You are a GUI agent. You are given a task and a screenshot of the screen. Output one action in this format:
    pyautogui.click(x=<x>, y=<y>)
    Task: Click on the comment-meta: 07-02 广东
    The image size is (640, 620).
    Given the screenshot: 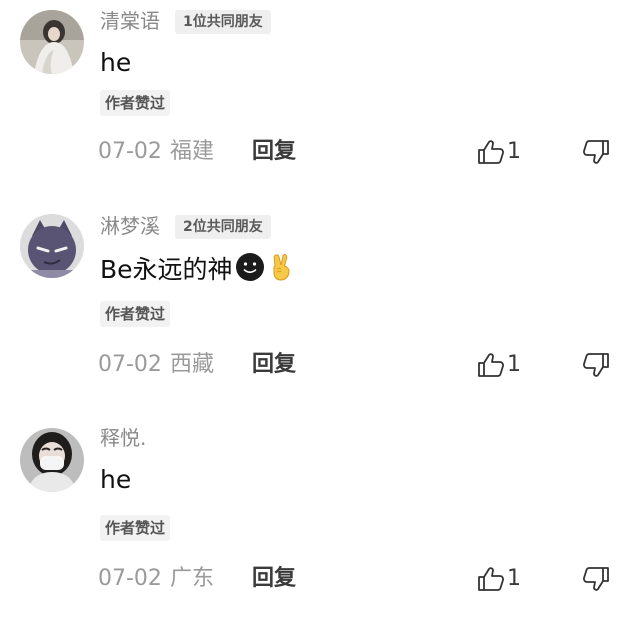 What is the action you would take?
    pyautogui.click(x=156, y=579)
    